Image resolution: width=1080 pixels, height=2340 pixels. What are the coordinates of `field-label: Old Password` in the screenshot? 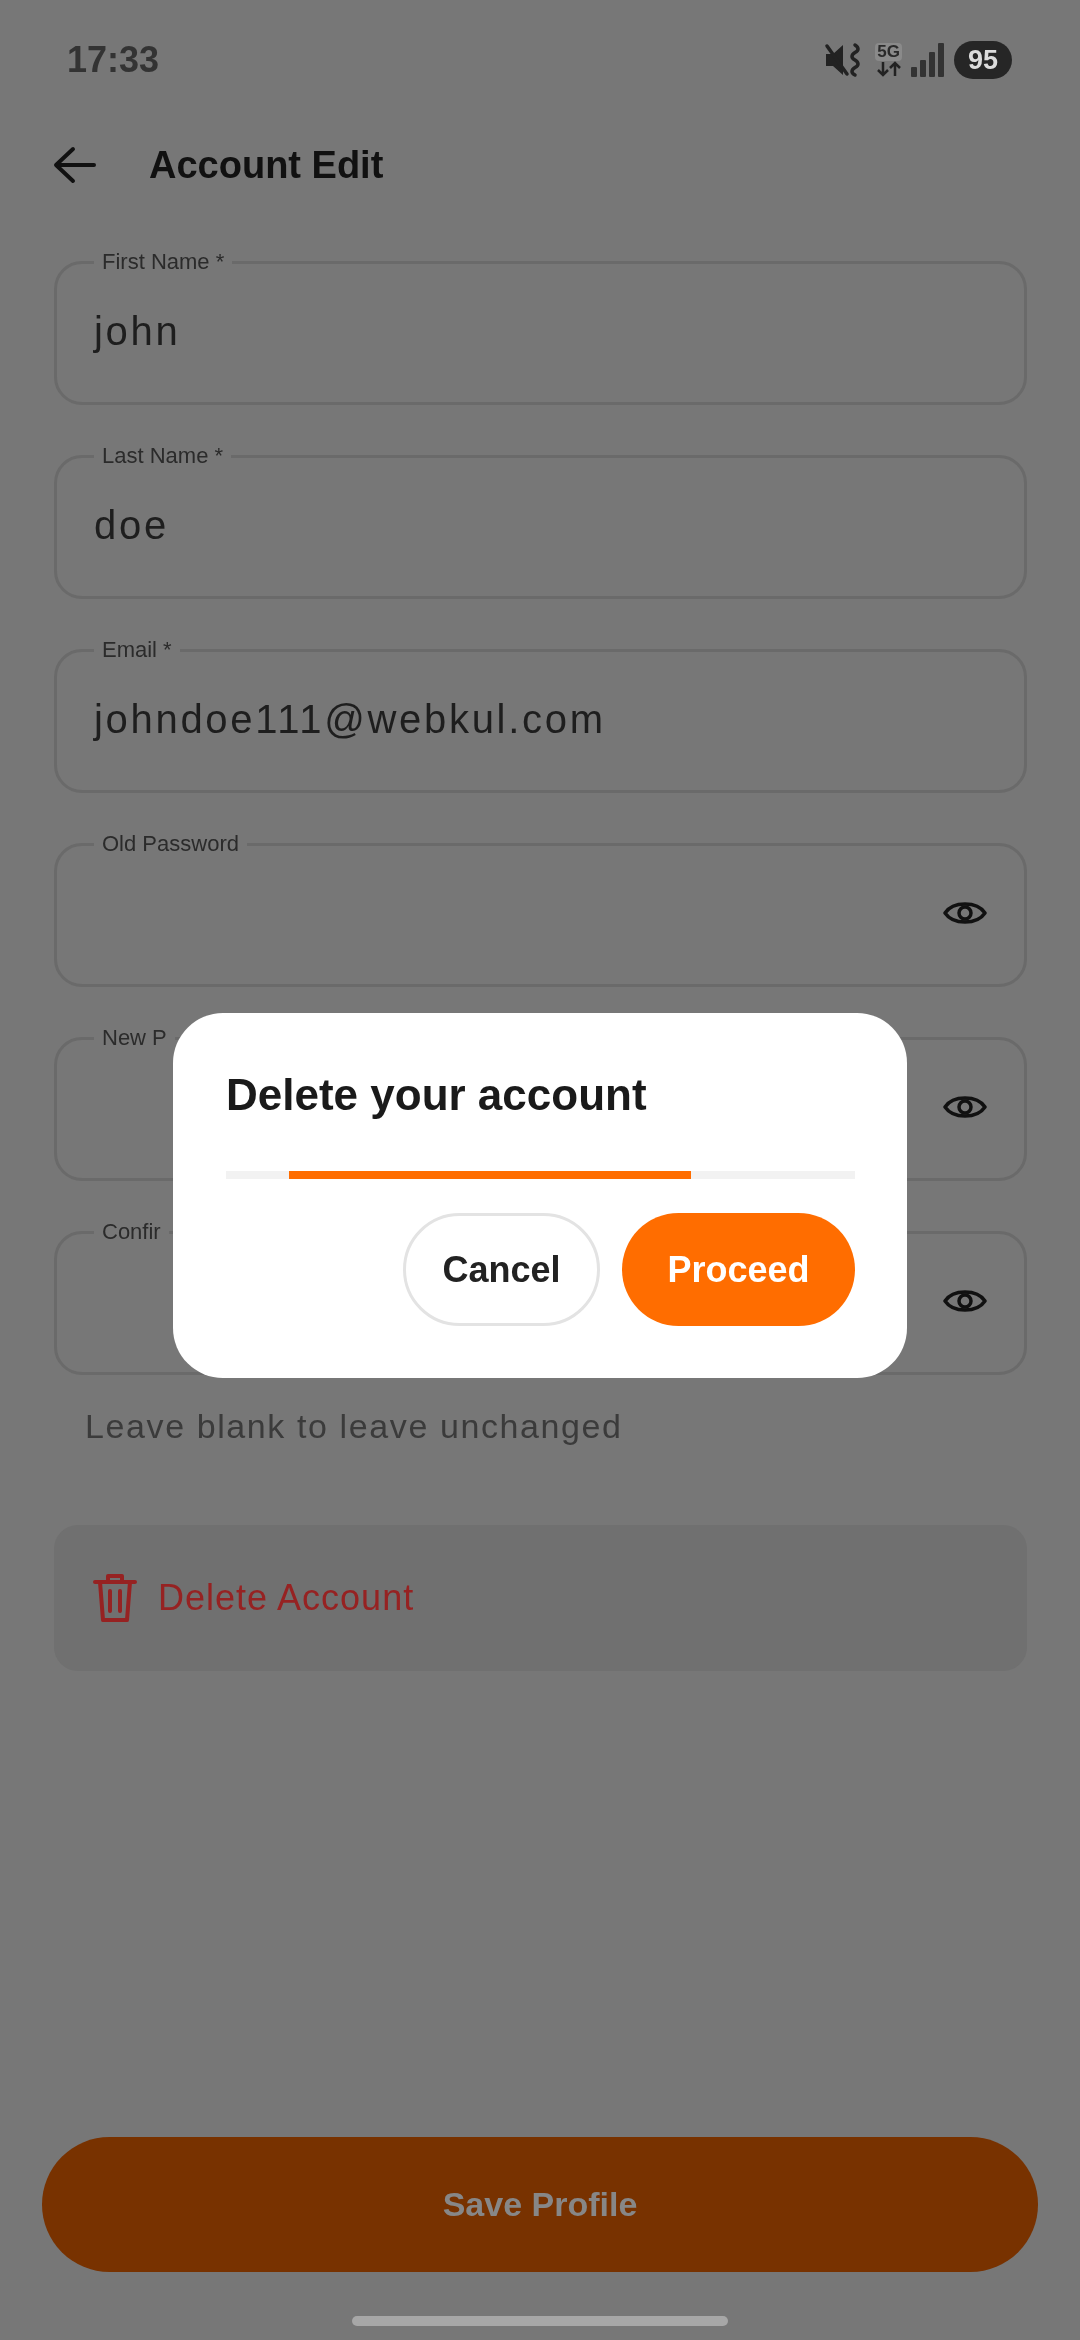 It's located at (170, 844).